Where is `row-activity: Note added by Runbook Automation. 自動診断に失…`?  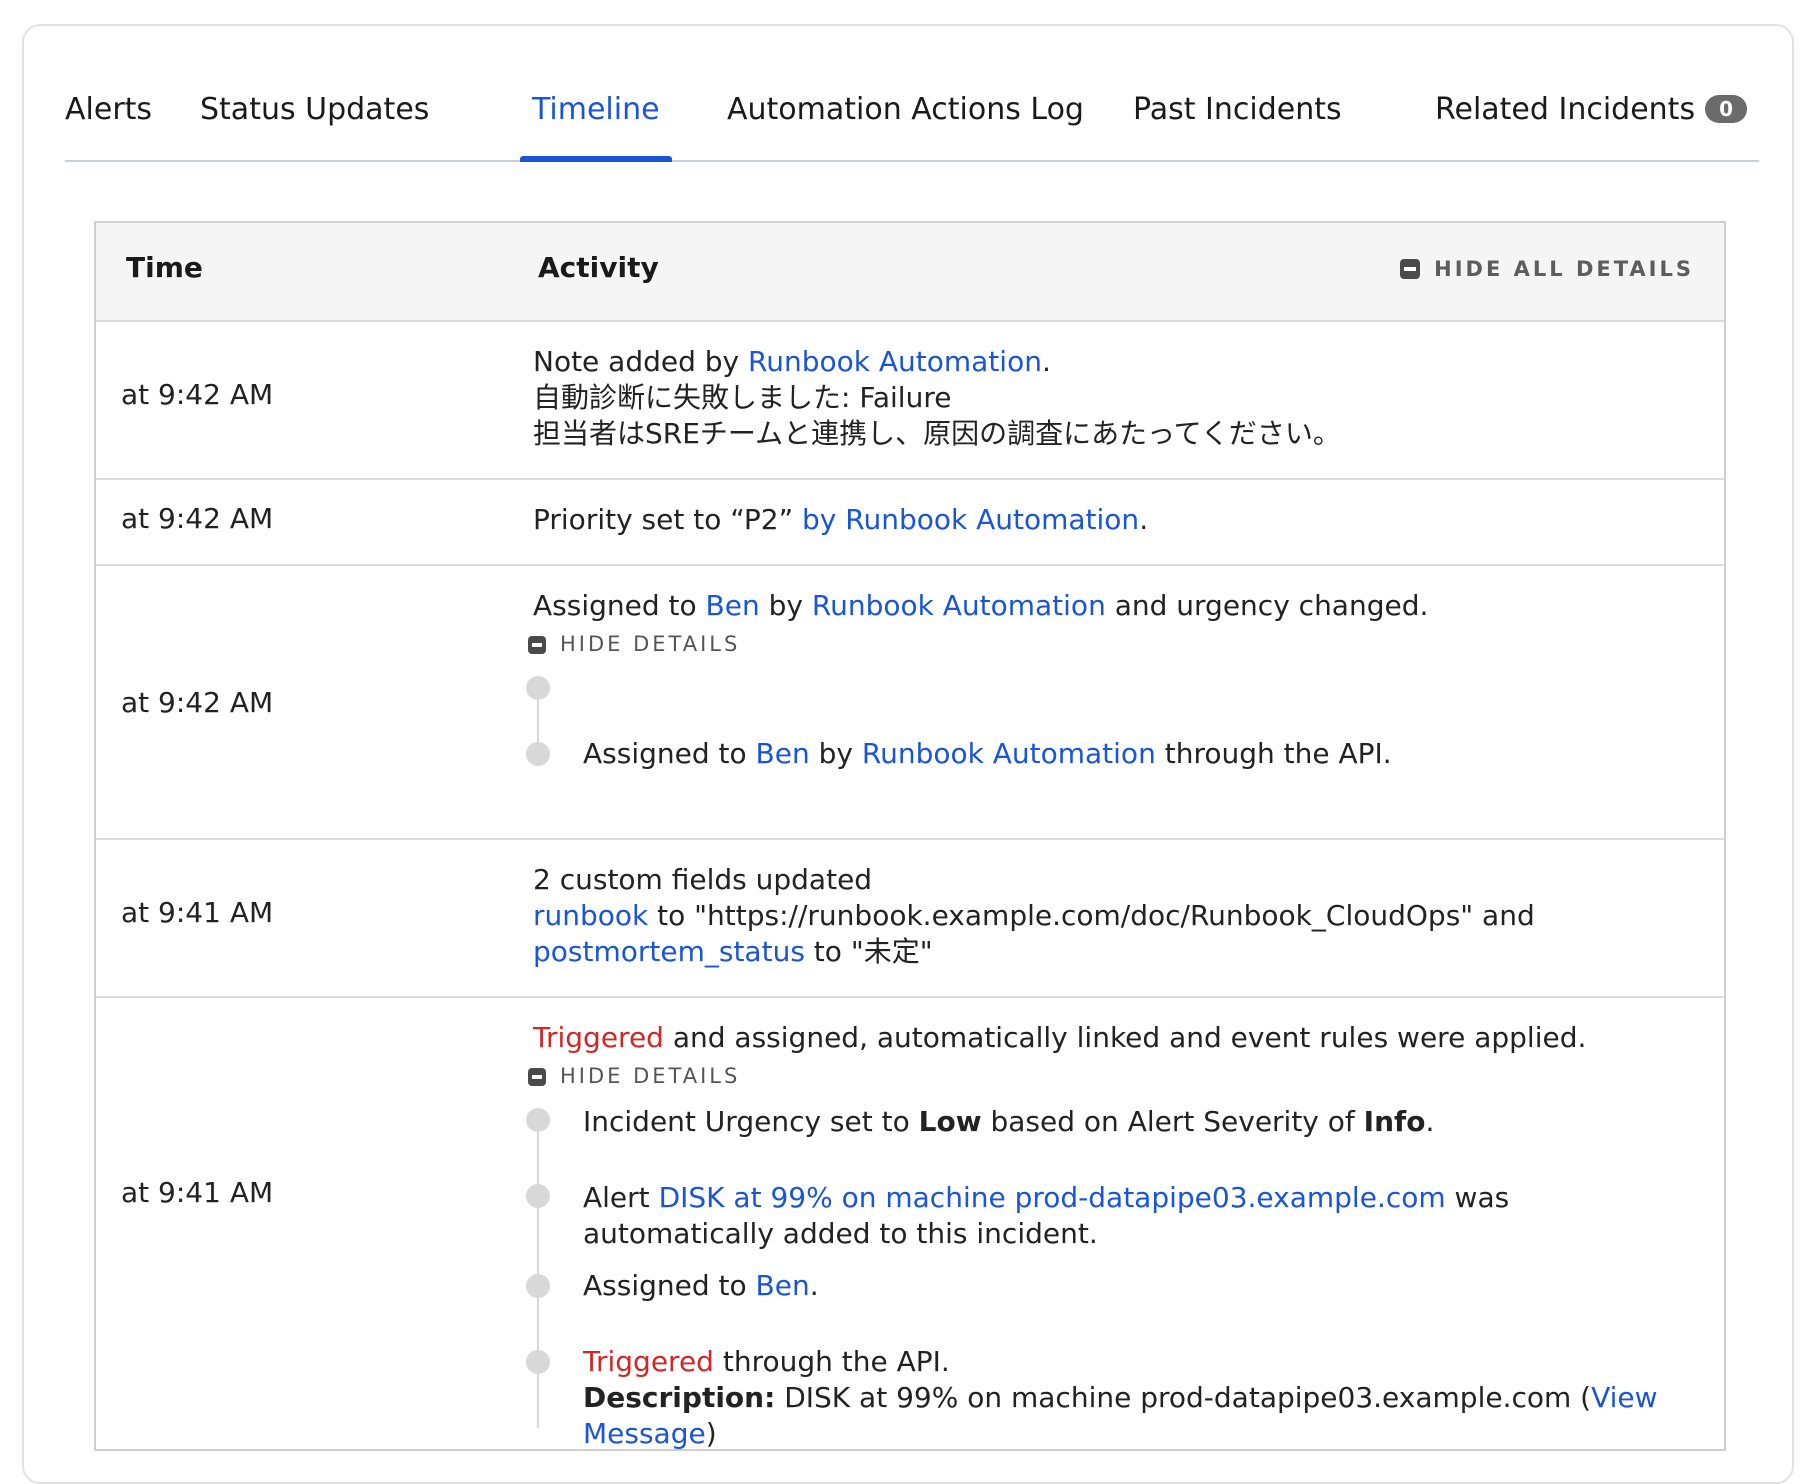 row-activity: Note added by Runbook Automation. 自動診断に失… is located at coordinates (1108, 398).